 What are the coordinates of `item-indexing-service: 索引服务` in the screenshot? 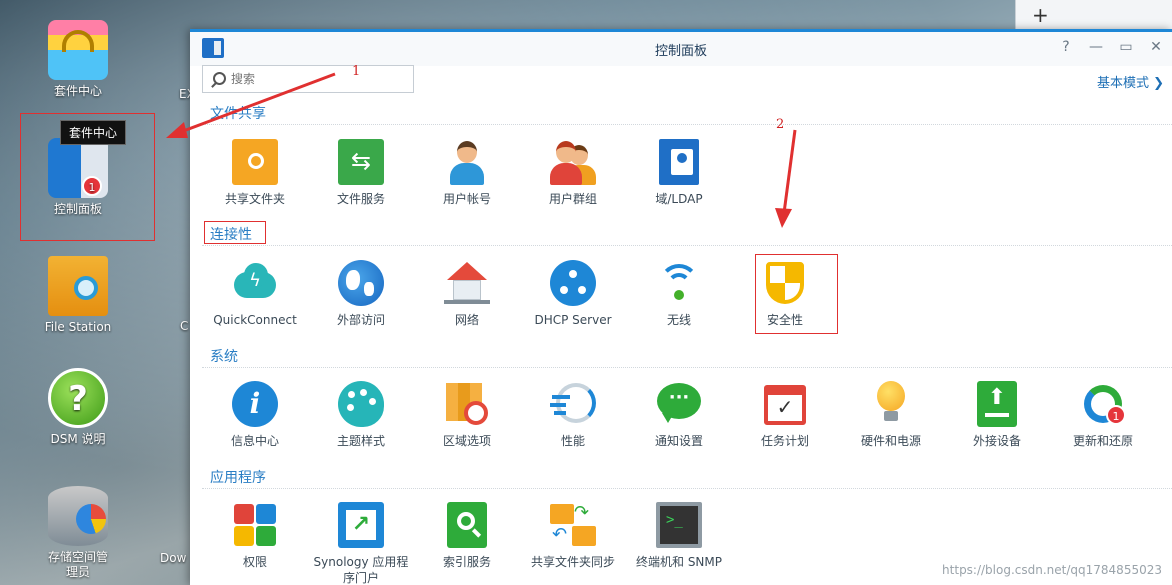 It's located at (467, 536).